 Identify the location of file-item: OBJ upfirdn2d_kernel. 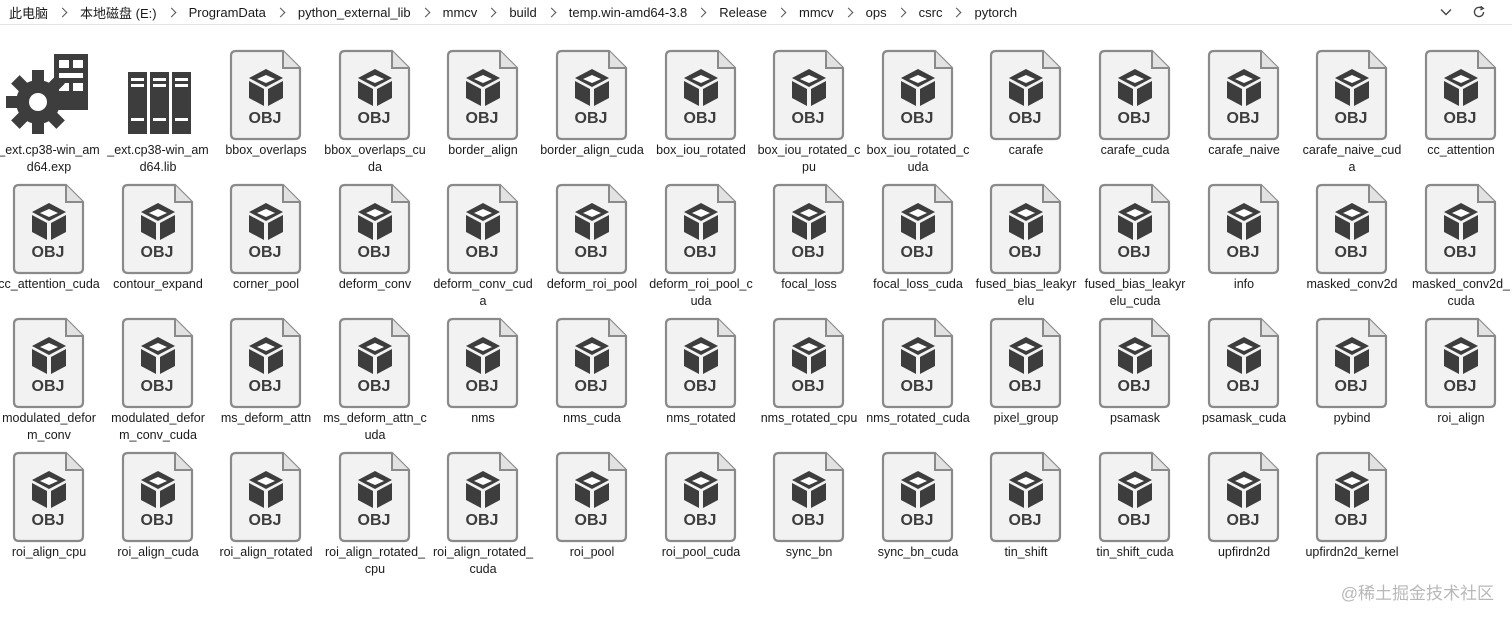
(1352, 511).